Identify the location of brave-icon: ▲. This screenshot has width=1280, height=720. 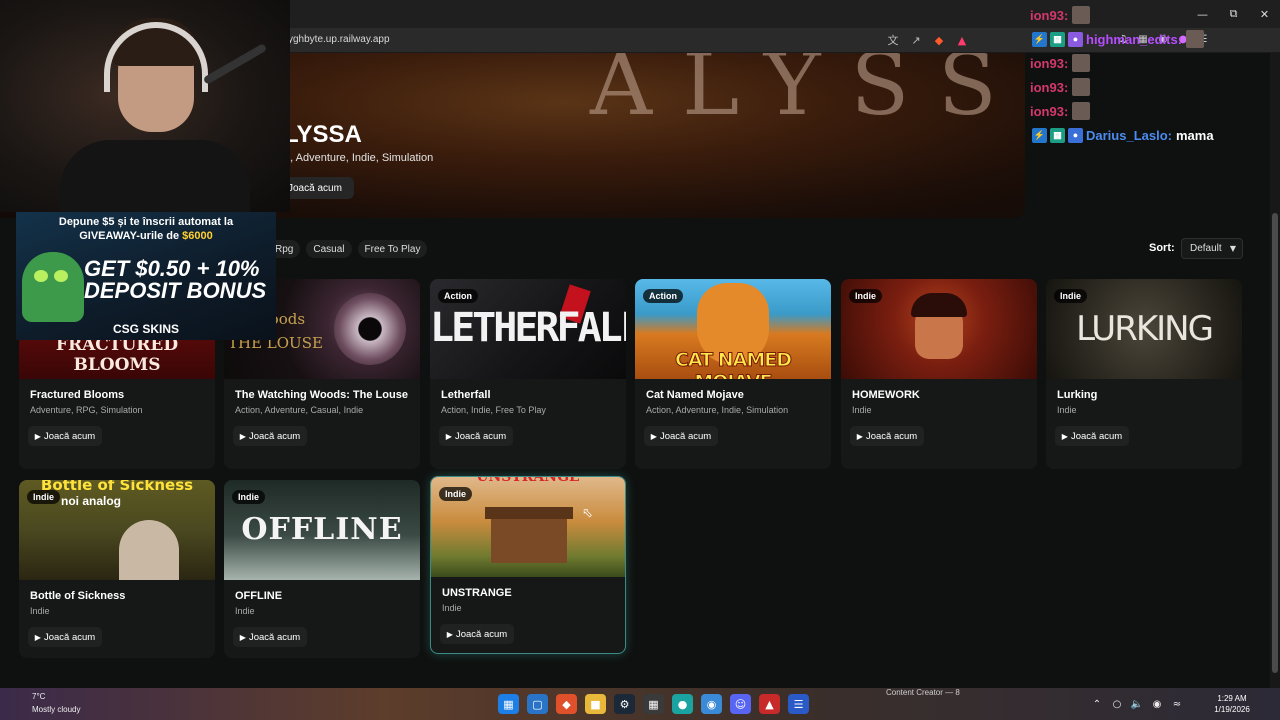
(769, 704).